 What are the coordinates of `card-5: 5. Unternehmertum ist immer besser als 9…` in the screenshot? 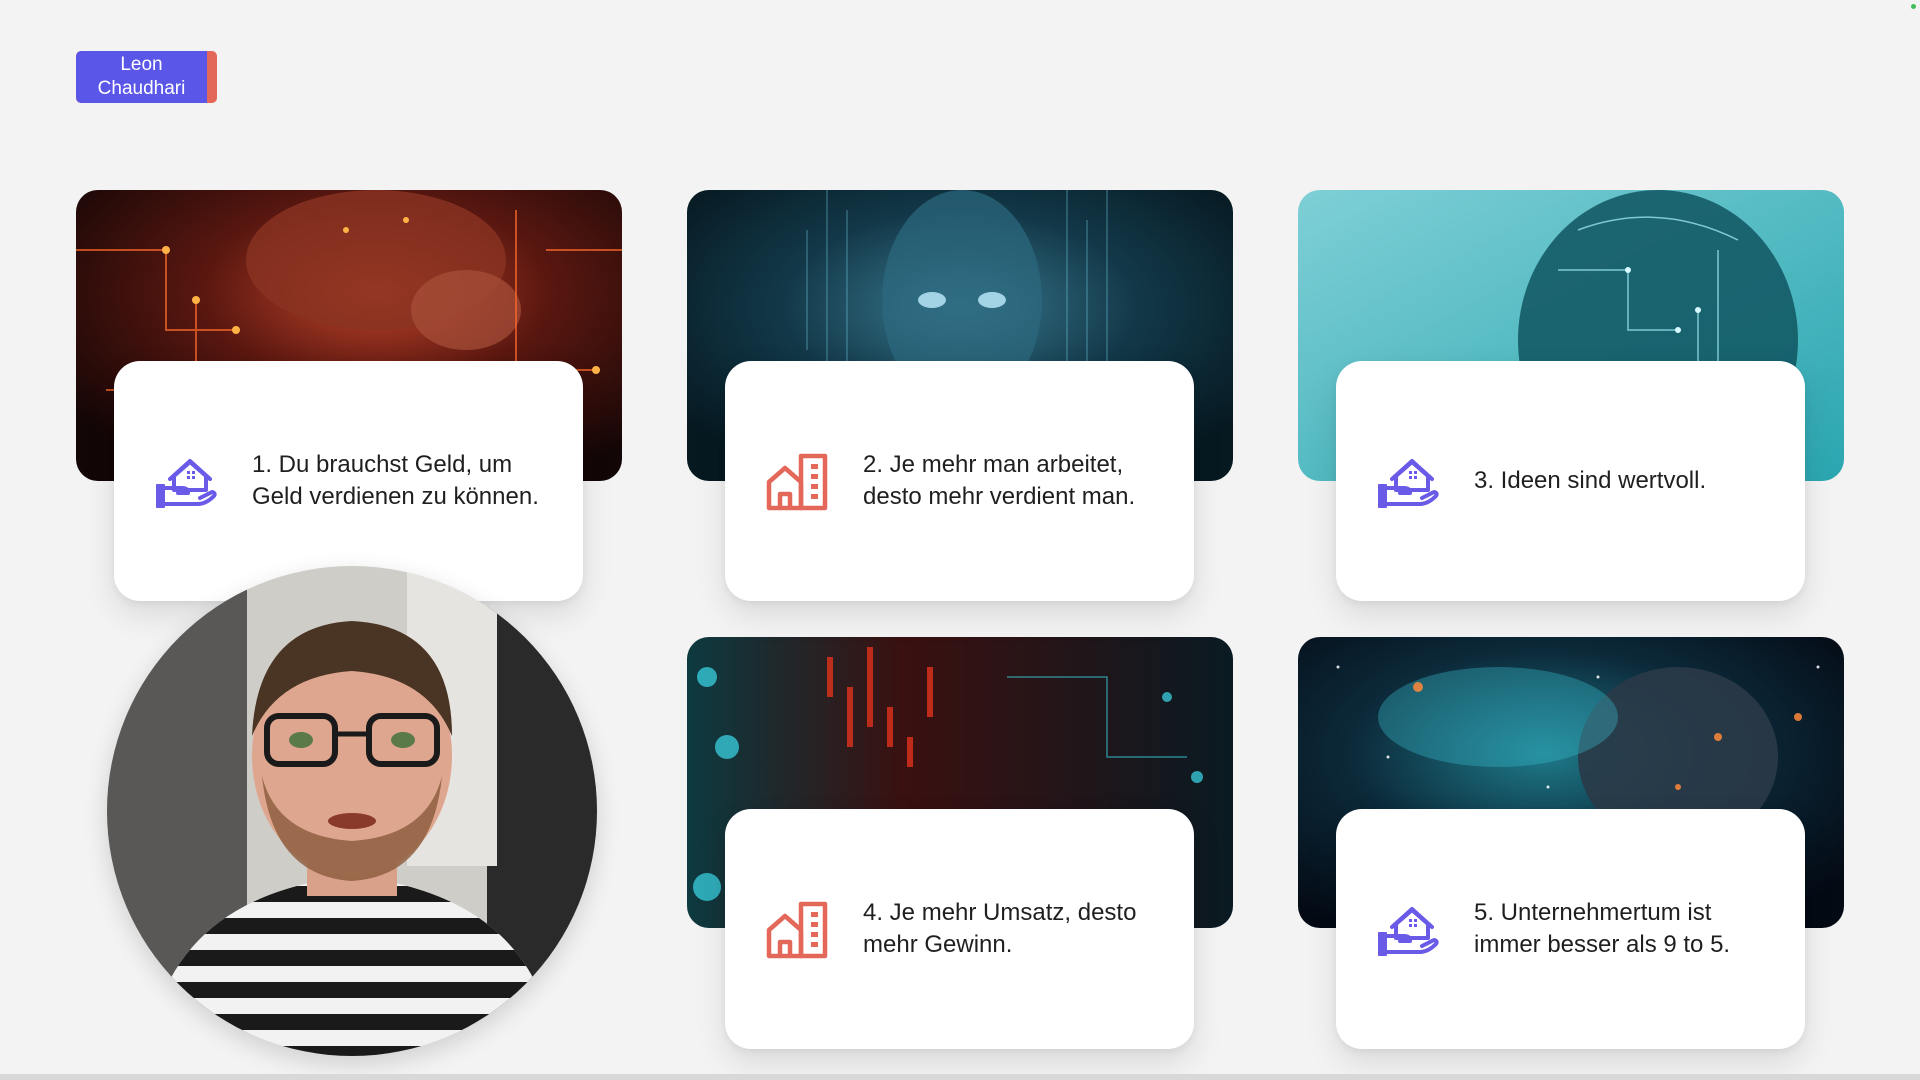 It's located at (1570, 929).